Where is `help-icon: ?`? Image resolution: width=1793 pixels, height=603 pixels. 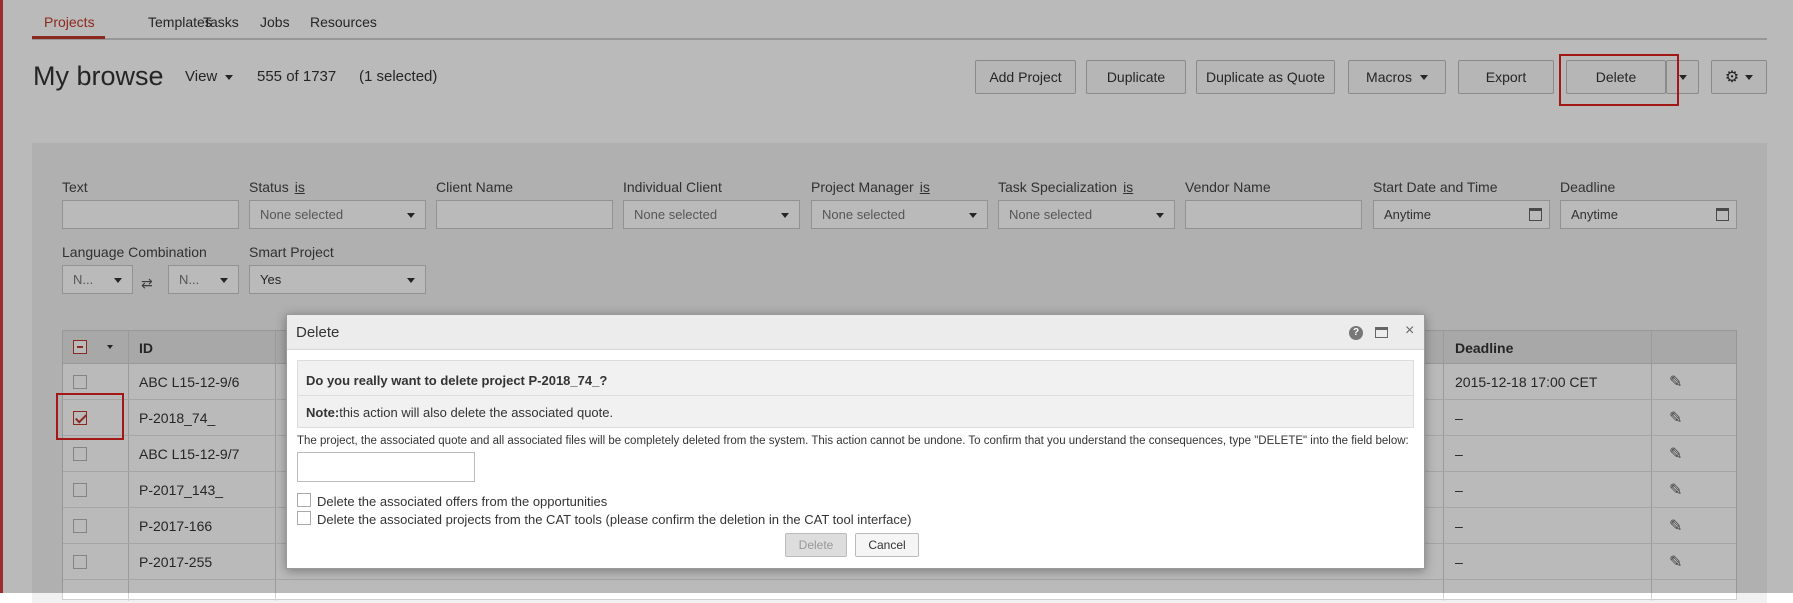 help-icon: ? is located at coordinates (1356, 333).